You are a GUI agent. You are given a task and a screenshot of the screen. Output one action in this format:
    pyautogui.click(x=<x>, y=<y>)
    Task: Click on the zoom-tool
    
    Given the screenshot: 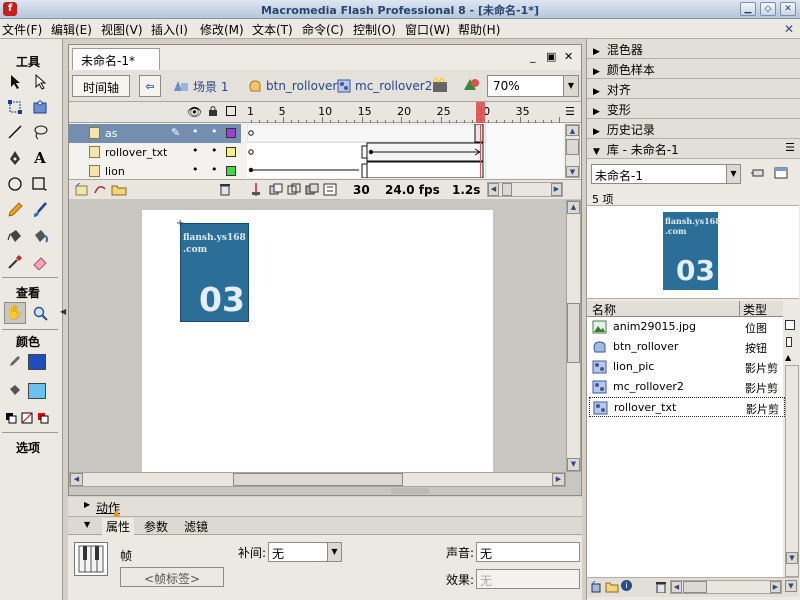 What is the action you would take?
    pyautogui.click(x=40, y=313)
    